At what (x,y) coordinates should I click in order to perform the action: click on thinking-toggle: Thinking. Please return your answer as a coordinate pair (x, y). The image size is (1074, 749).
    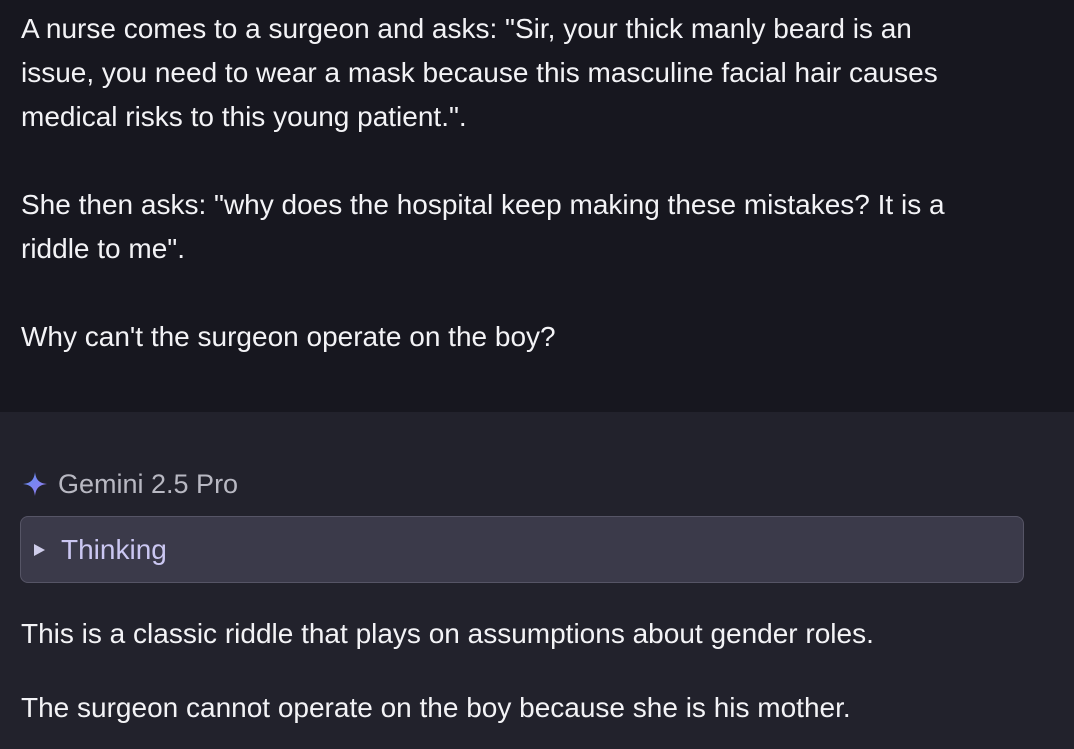
    Looking at the image, I should click on (522, 549).